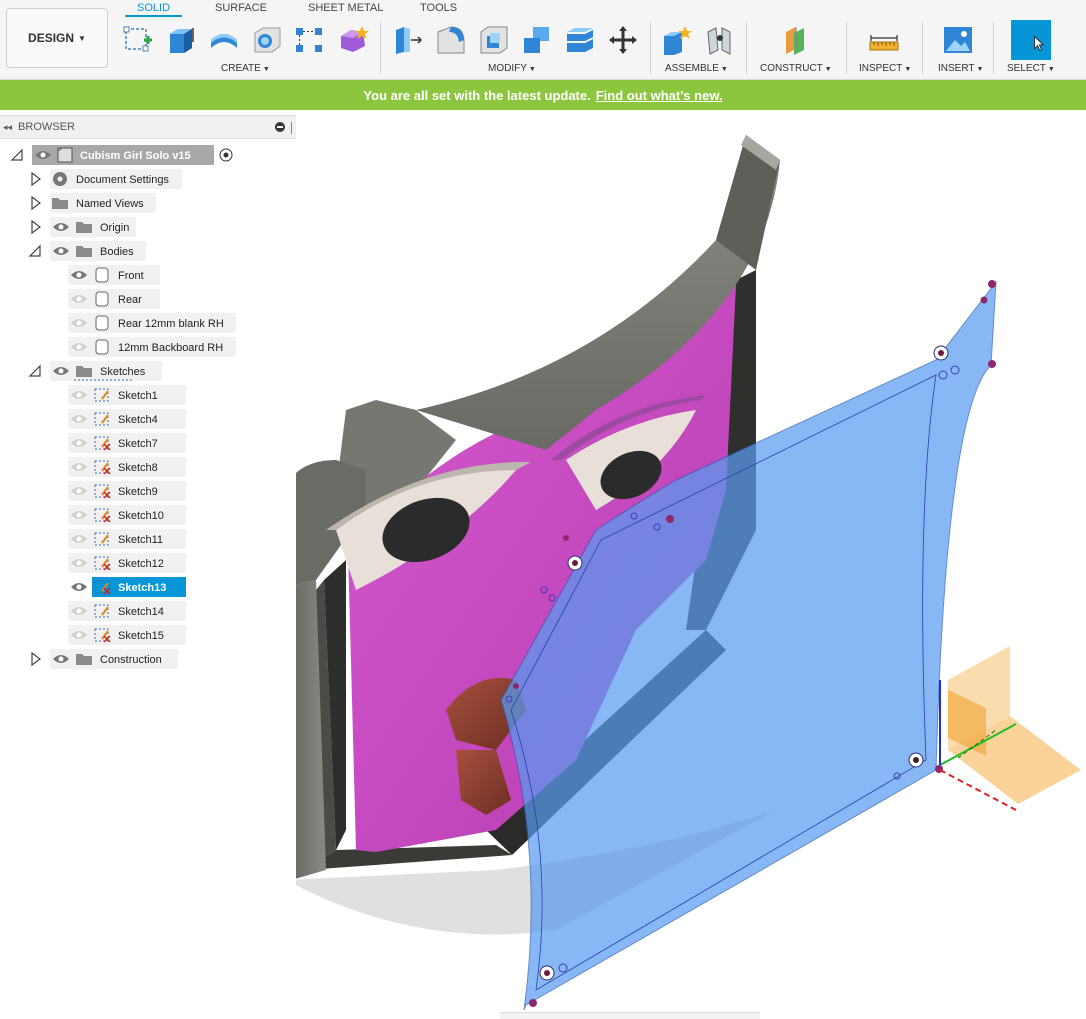  I want to click on modify-menu: MODIFY ▼, so click(512, 68).